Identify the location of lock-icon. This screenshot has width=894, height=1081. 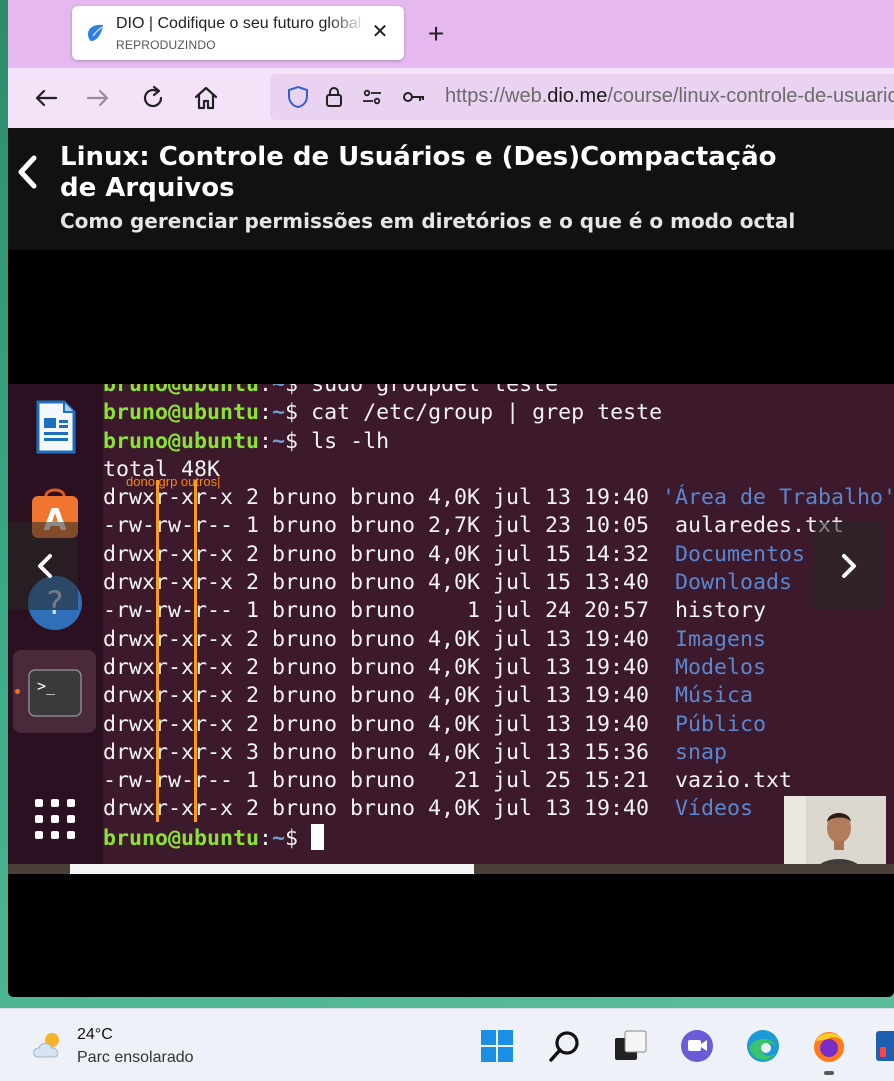
(334, 97).